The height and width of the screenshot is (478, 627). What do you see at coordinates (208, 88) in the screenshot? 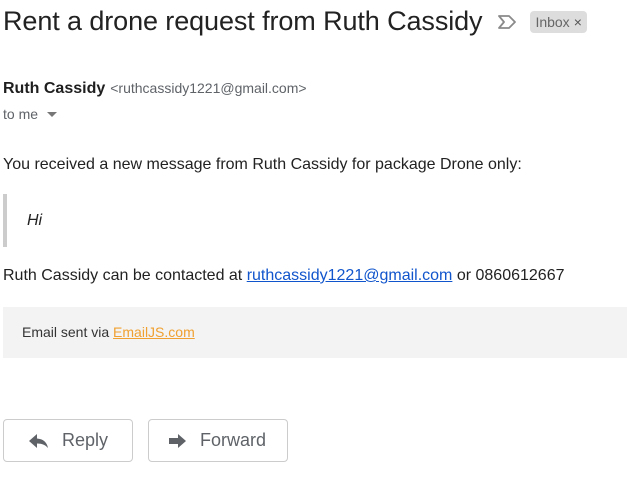
I see `sender-email: <ruthcassidy1221@gmail.com>` at bounding box center [208, 88].